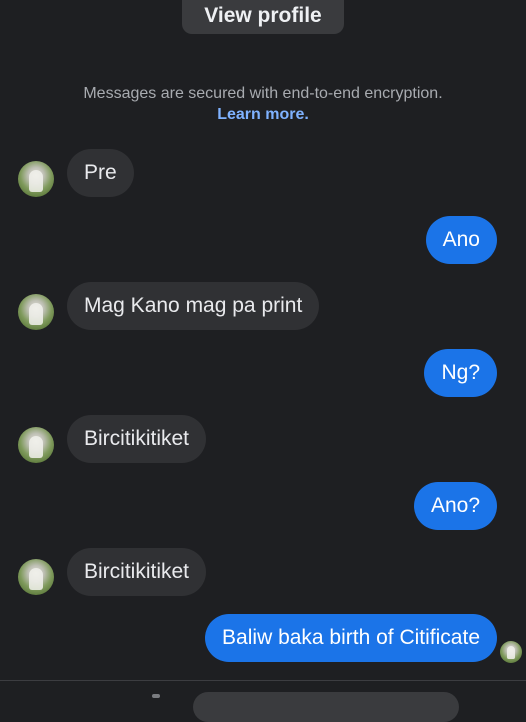 Image resolution: width=526 pixels, height=722 pixels. I want to click on message-bubble-outgoing: Ng?, so click(460, 373).